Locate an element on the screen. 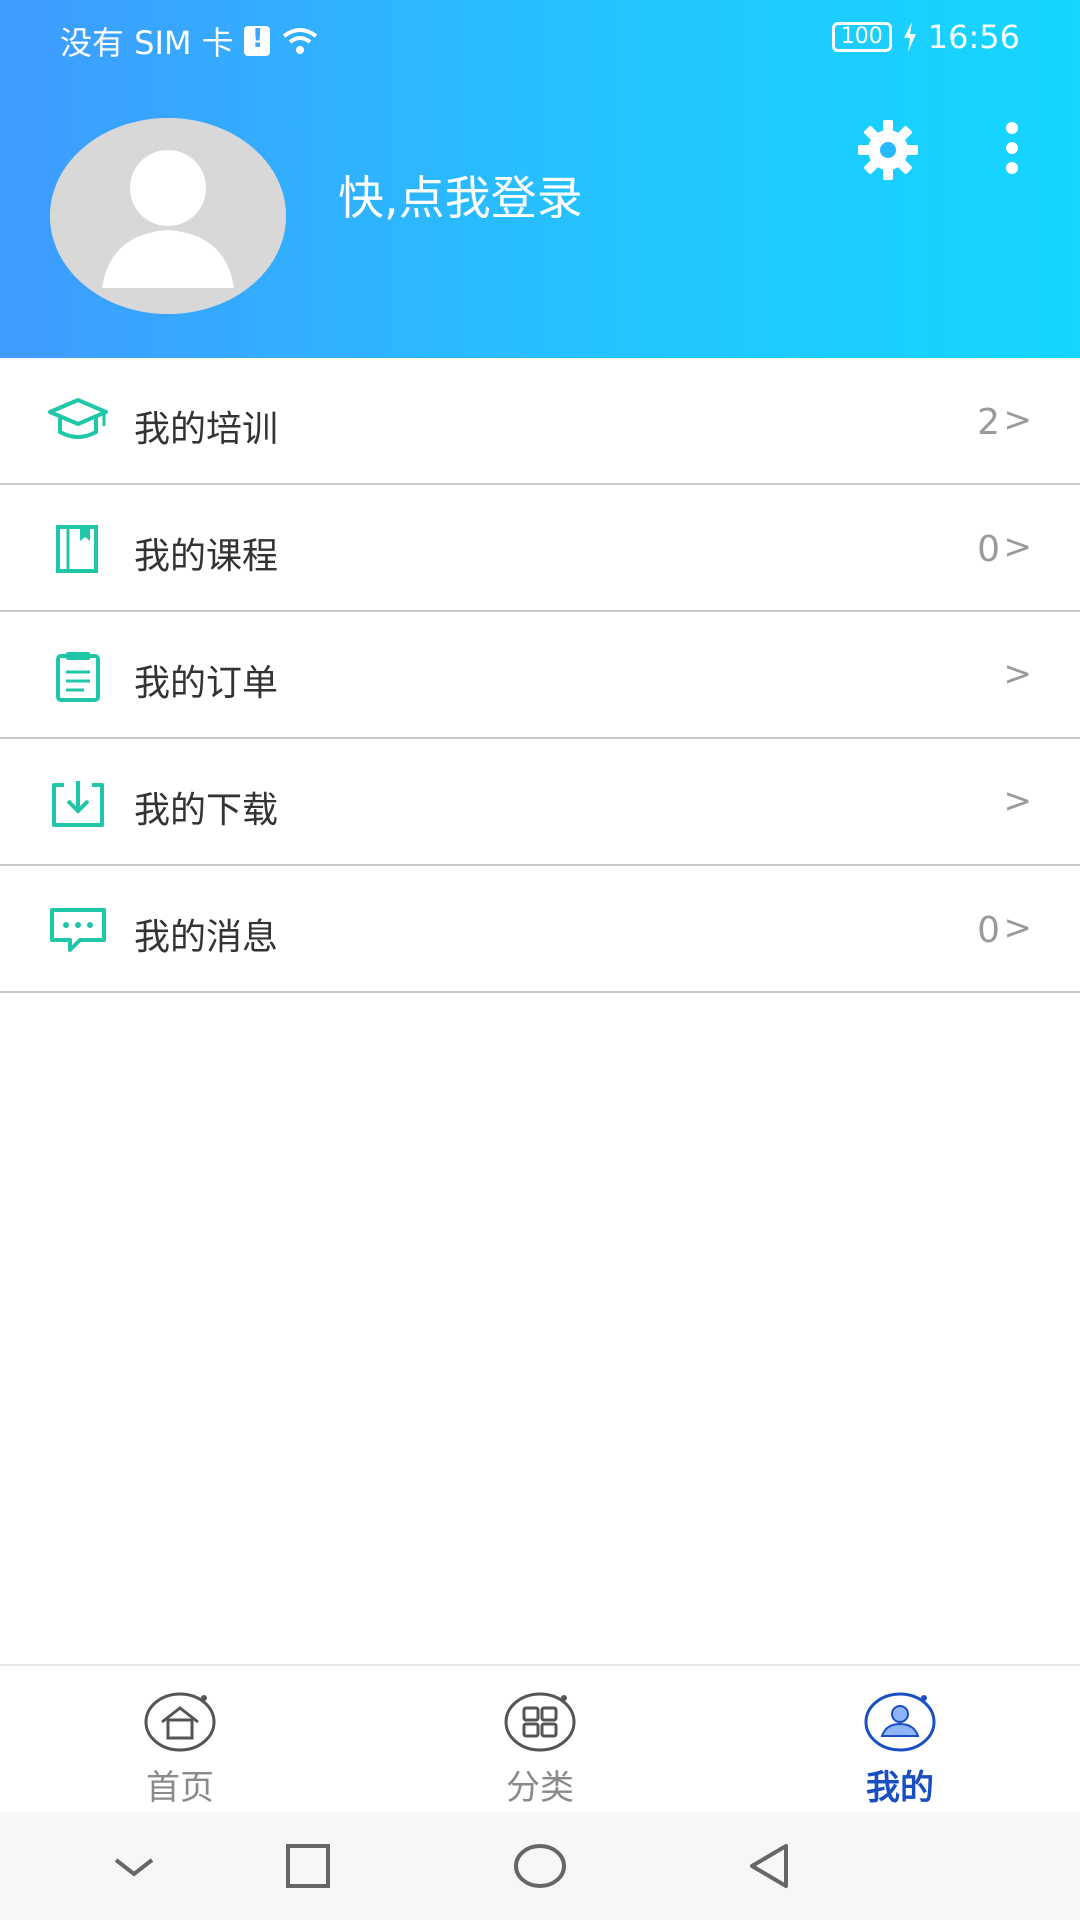  avatar is located at coordinates (168, 216).